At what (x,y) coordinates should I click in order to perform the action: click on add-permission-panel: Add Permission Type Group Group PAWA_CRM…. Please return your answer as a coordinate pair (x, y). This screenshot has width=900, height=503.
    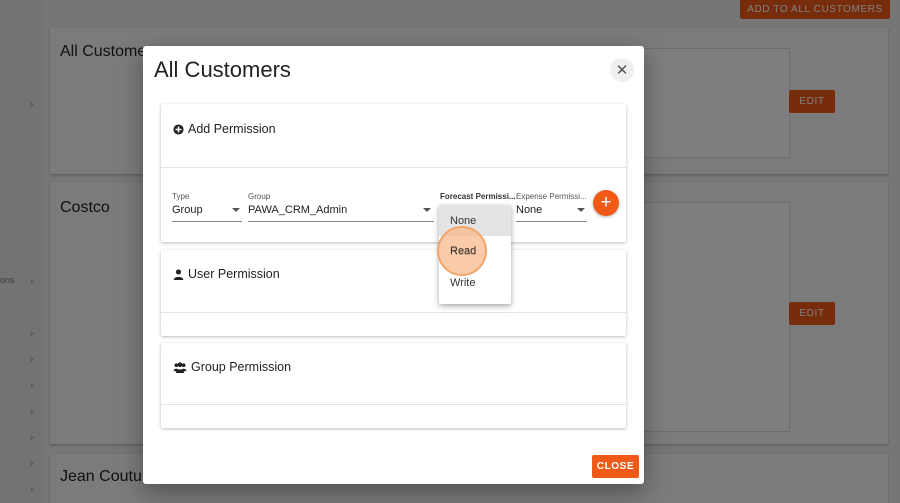
    Looking at the image, I should click on (393, 173).